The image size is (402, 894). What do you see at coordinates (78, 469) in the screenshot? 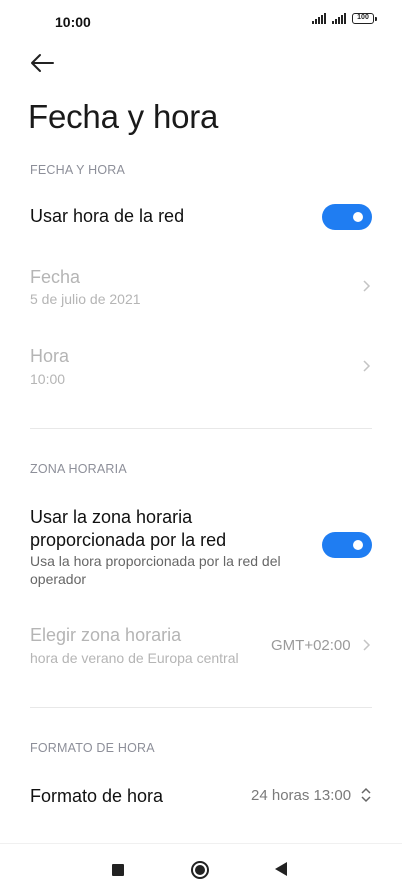
I see `section-header-timezone: ZONA HORARIA` at bounding box center [78, 469].